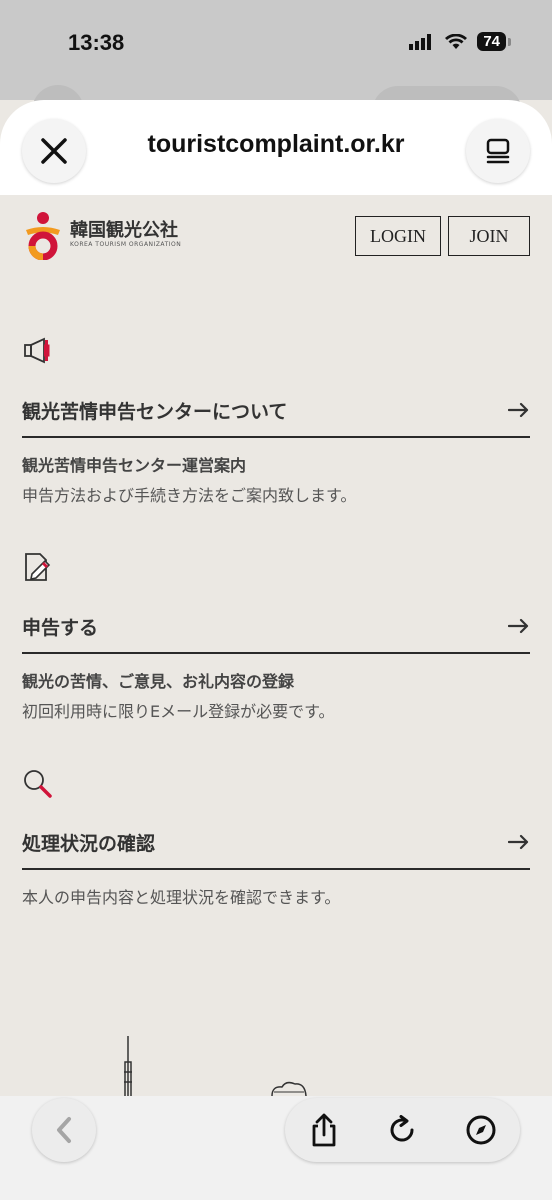  Describe the element at coordinates (89, 843) in the screenshot. I see `section-status-title: 処理状況の確認` at that location.